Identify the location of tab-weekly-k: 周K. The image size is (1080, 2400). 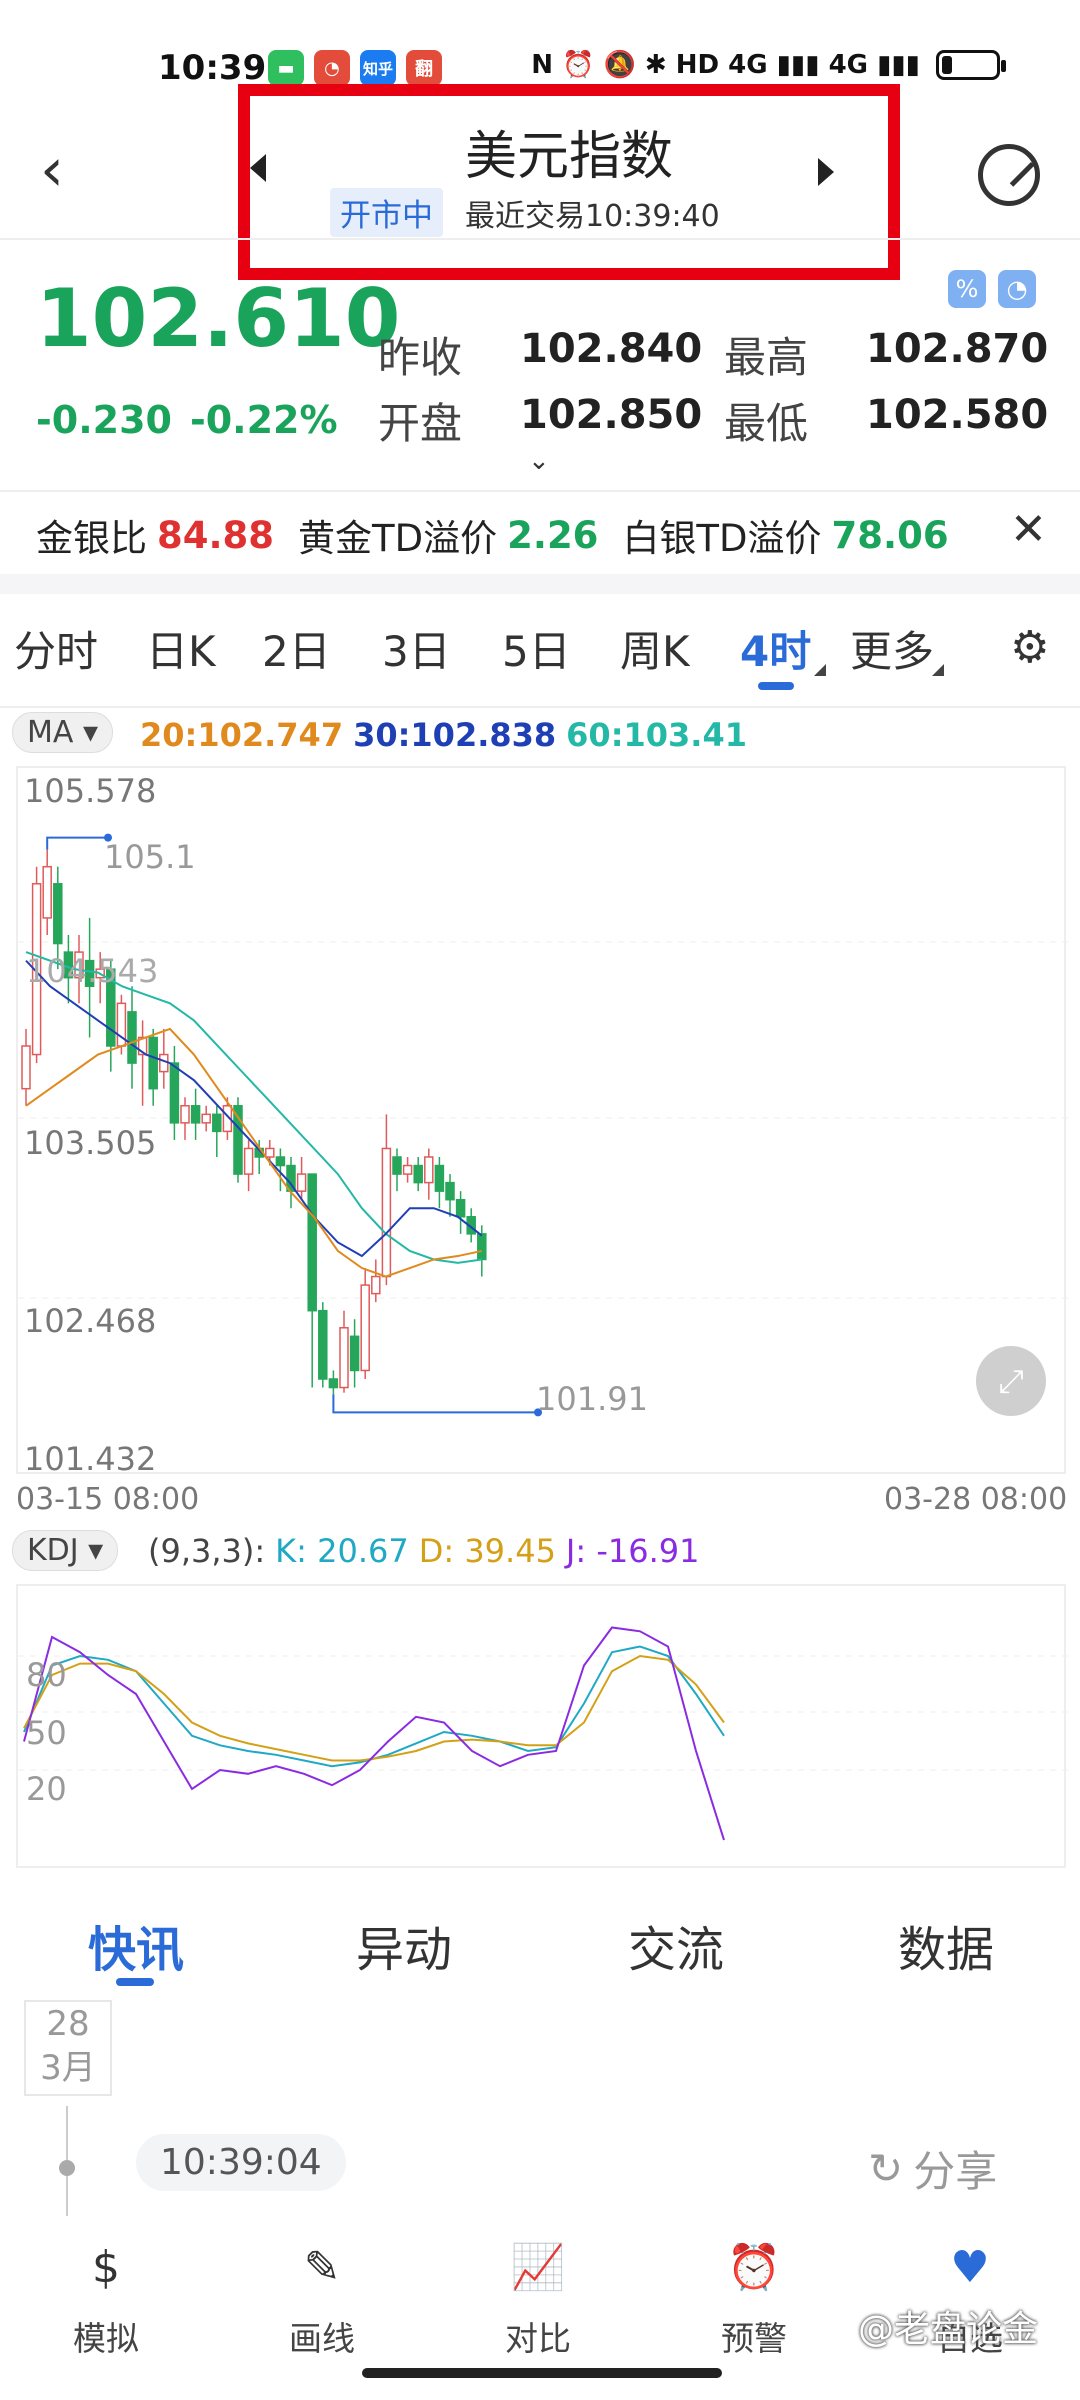
(655, 648).